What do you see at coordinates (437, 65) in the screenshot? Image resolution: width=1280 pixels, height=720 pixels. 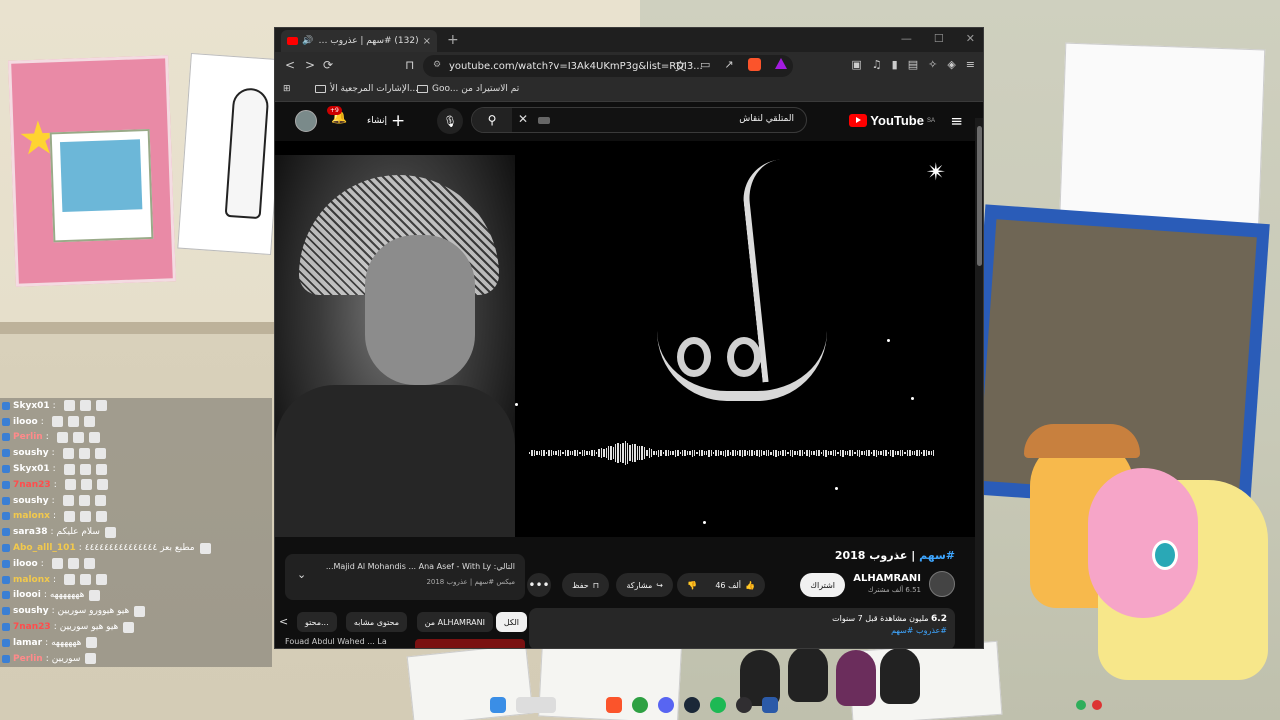 I see `site-settings-icon: ⚙` at bounding box center [437, 65].